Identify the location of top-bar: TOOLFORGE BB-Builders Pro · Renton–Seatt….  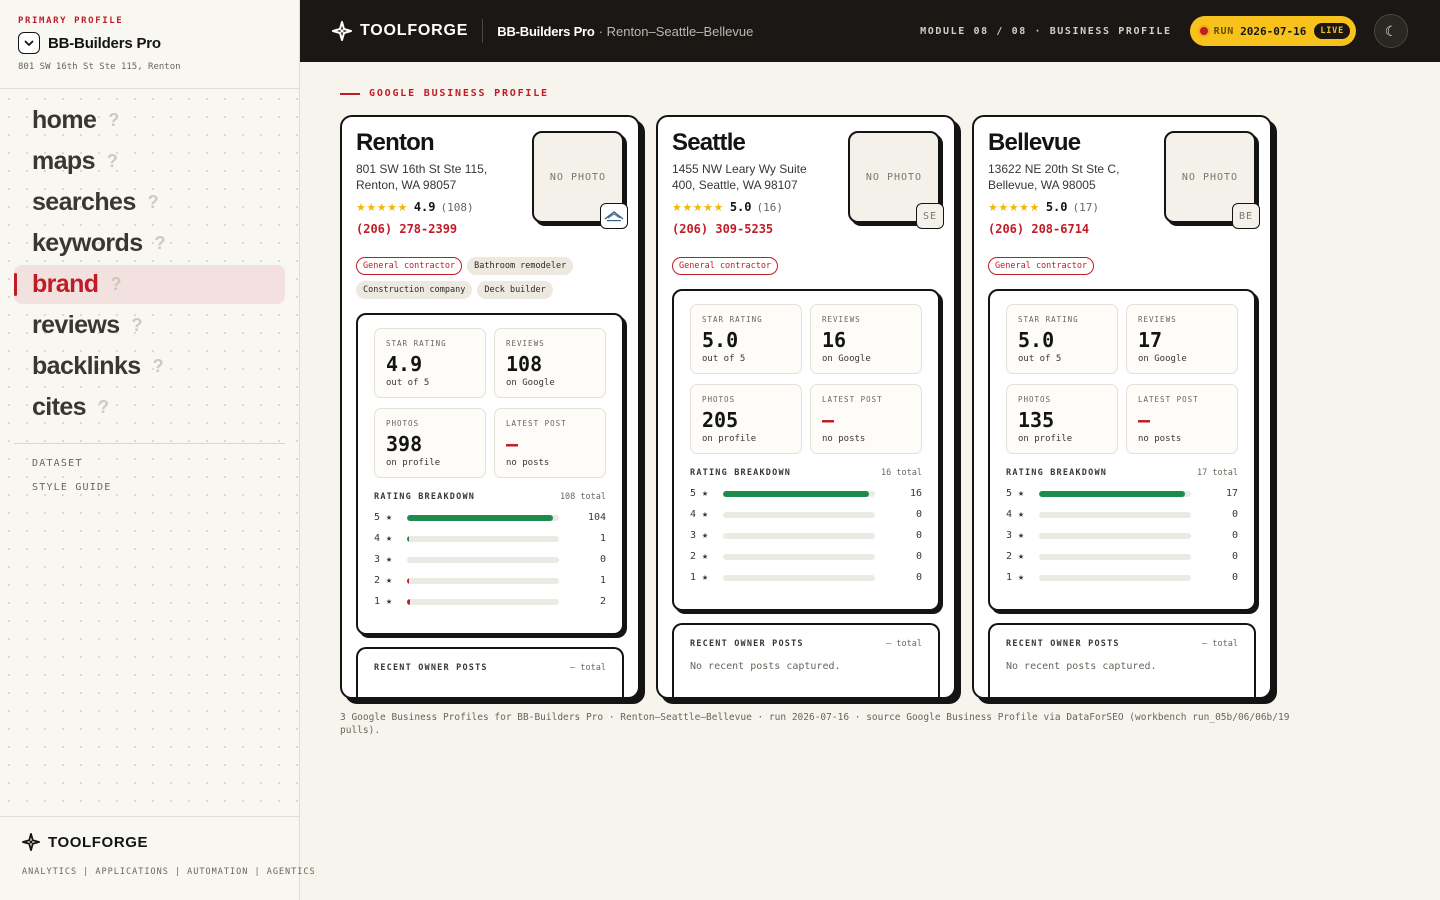
(870, 31).